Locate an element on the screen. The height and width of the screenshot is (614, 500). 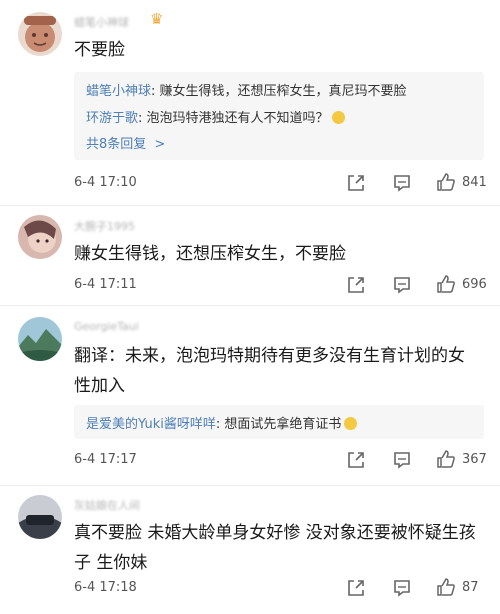
comment-text: 不要脸 is located at coordinates (99, 50).